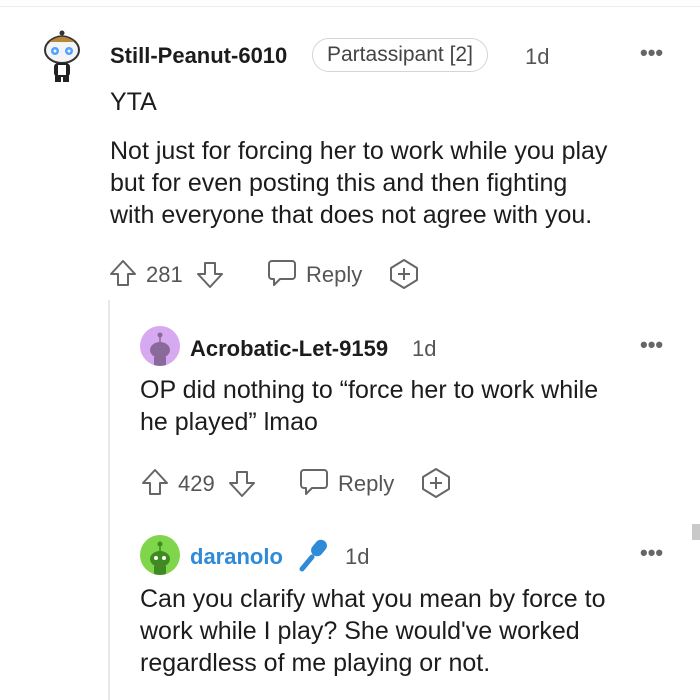  What do you see at coordinates (164, 274) in the screenshot?
I see `vote-count: 281` at bounding box center [164, 274].